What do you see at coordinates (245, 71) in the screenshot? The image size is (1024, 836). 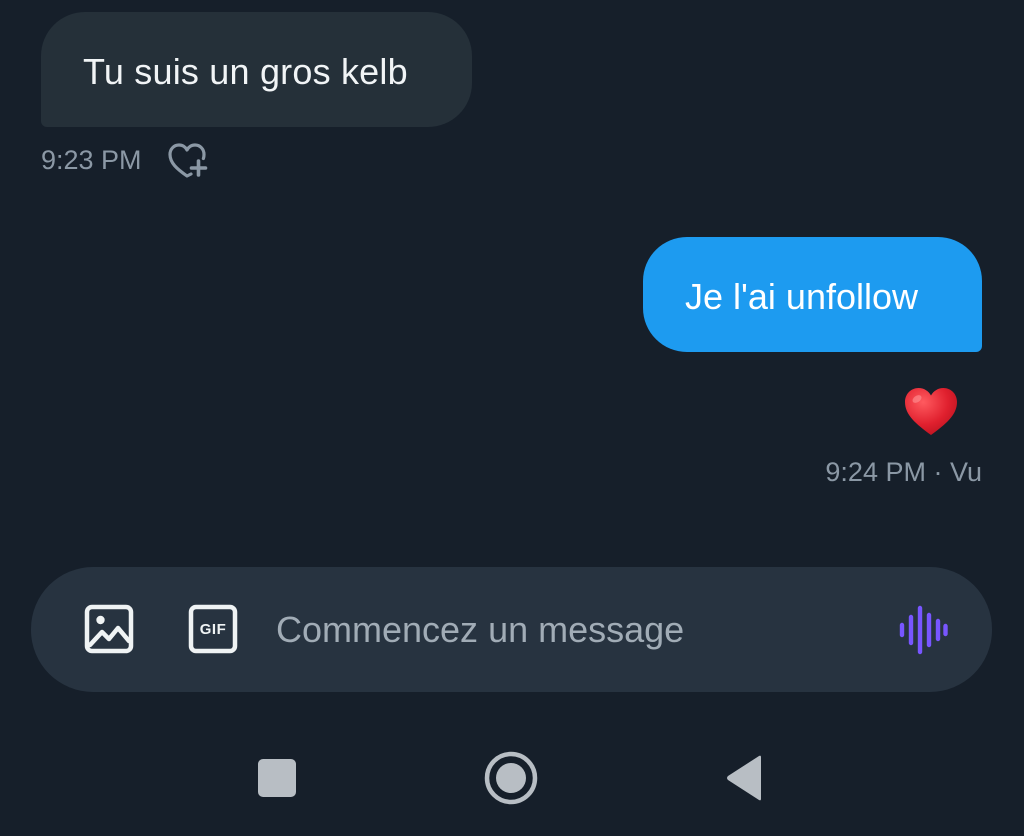 I see `received-message-text: Tu suis un gros kelb` at bounding box center [245, 71].